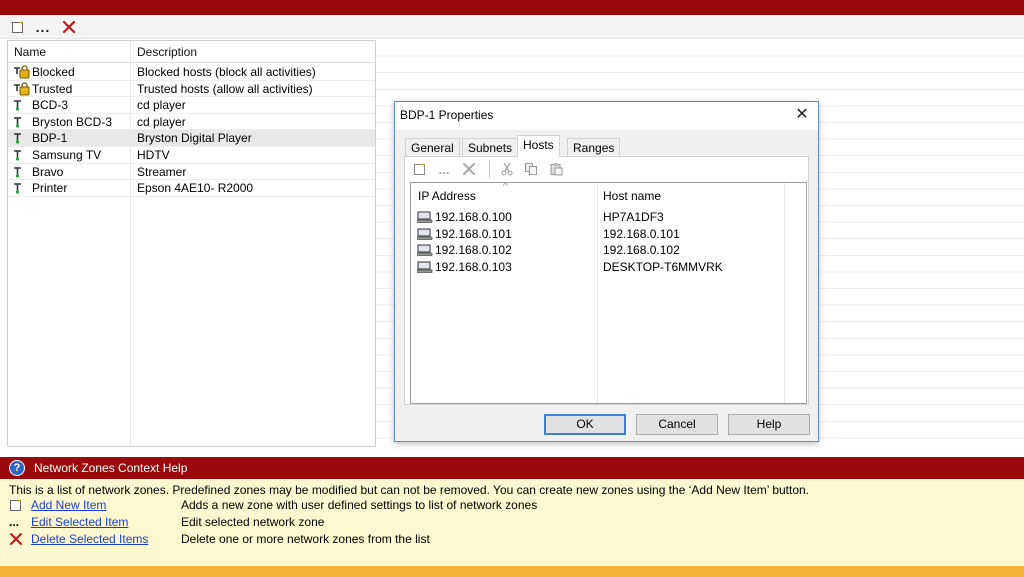 This screenshot has width=1024, height=577. Describe the element at coordinates (447, 196) in the screenshot. I see `column-header-ip-address: IP Address` at that location.